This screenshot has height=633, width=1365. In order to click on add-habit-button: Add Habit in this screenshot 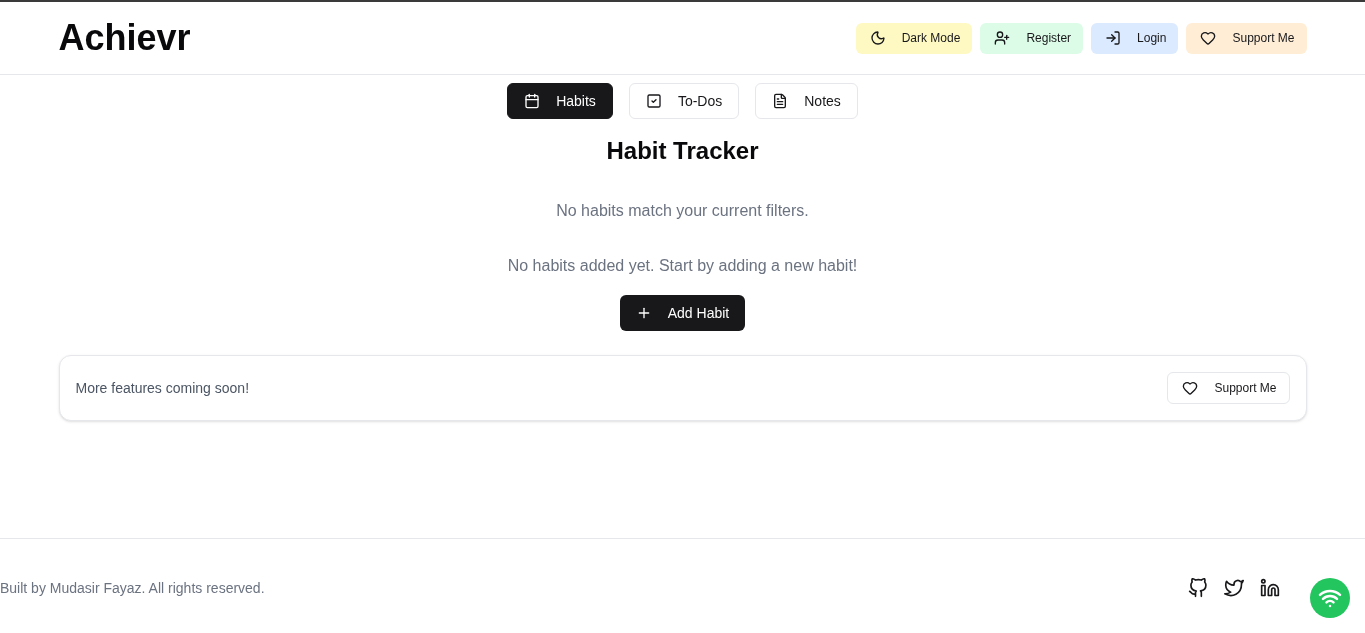, I will do `click(682, 313)`.